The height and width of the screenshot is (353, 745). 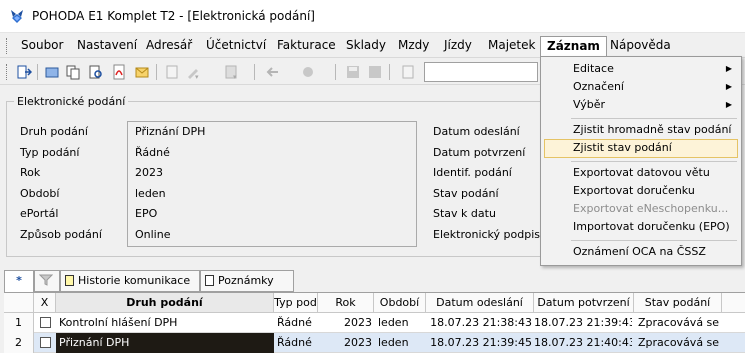 I want to click on value-obdobi: leden, so click(x=150, y=193).